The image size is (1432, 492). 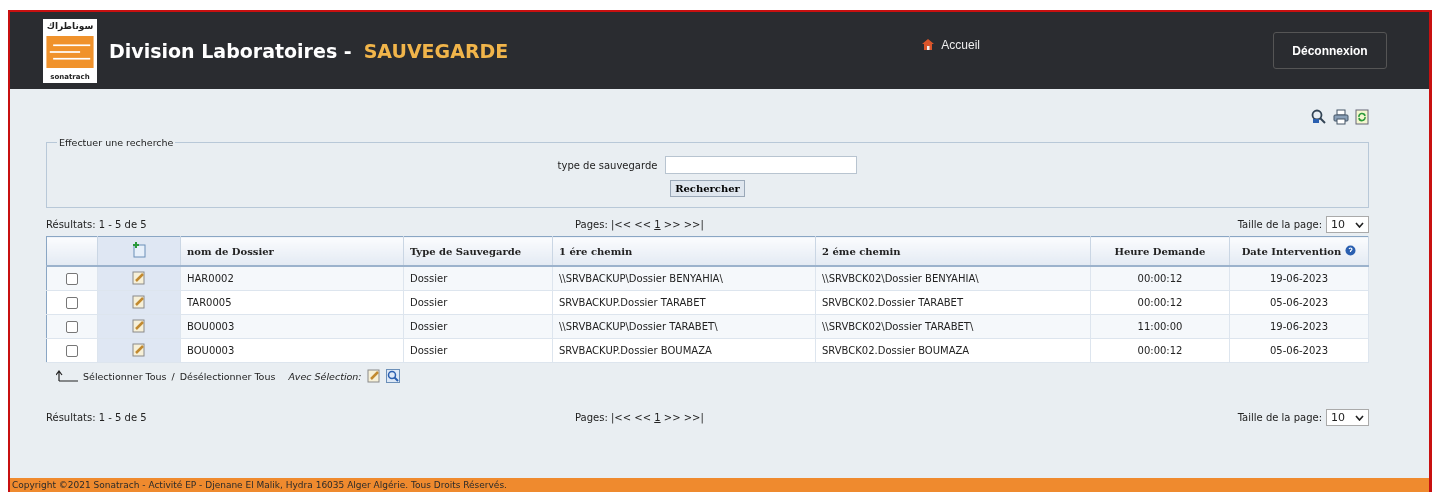 What do you see at coordinates (1351, 250) in the screenshot?
I see `help-icon` at bounding box center [1351, 250].